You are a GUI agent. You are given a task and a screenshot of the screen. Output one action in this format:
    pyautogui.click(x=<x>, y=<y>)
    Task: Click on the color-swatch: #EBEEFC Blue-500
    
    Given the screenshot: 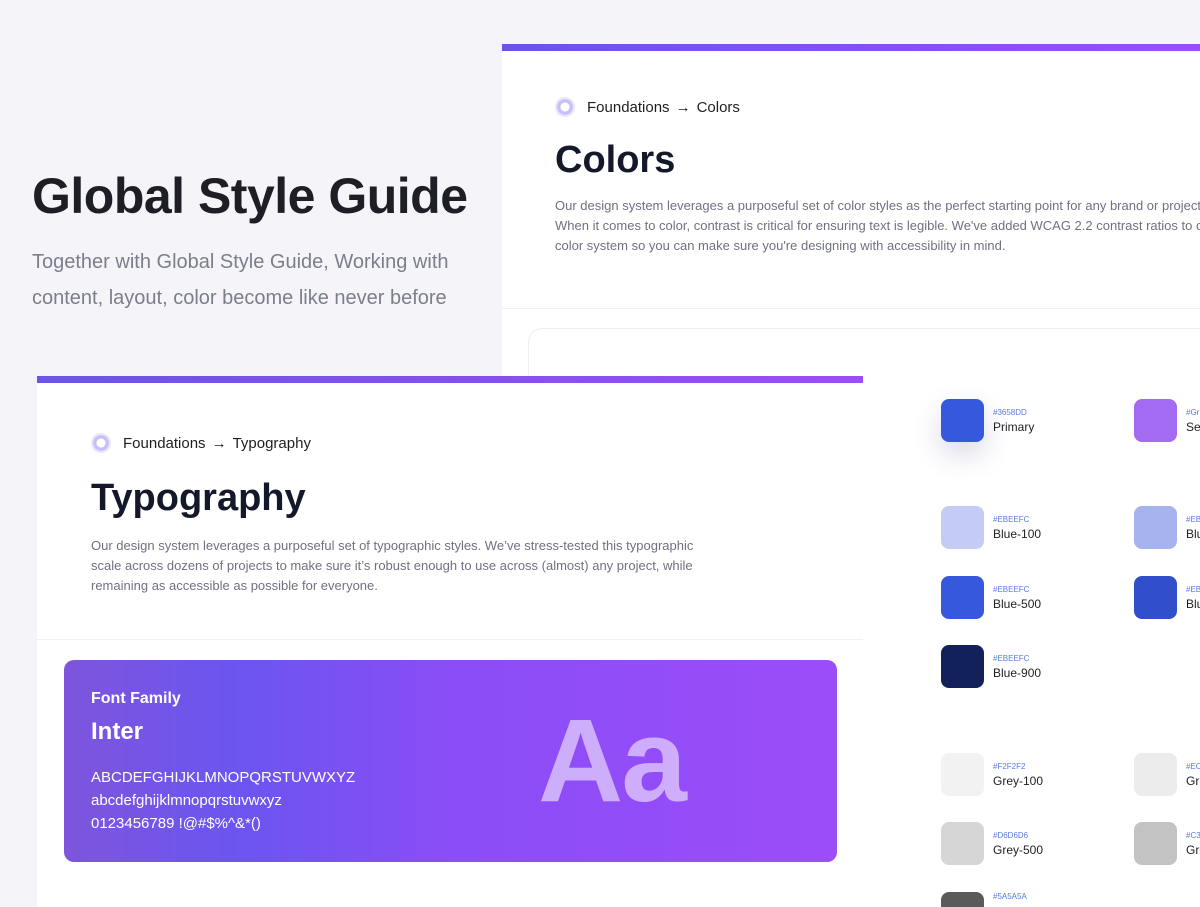 What is the action you would take?
    pyautogui.click(x=991, y=597)
    